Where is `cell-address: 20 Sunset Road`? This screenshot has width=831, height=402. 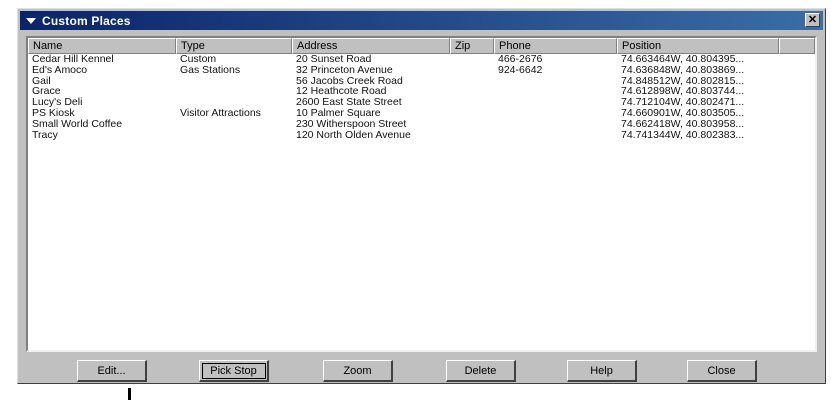 cell-address: 20 Sunset Road is located at coordinates (334, 59).